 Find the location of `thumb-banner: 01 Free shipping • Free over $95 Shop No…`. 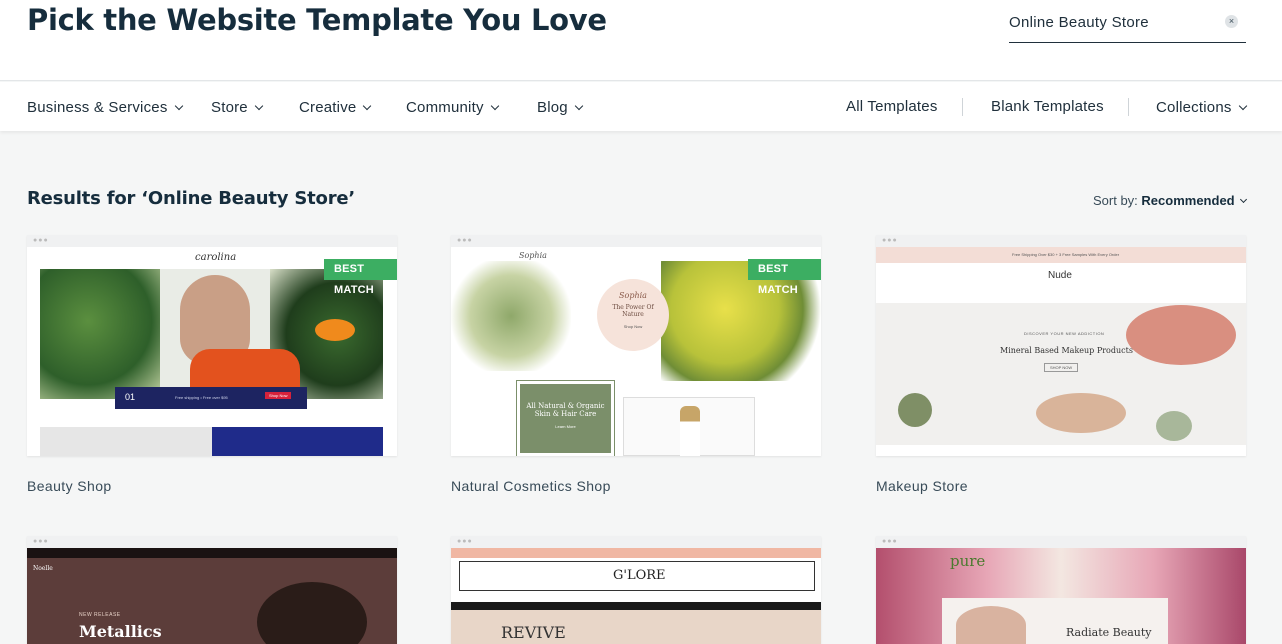

thumb-banner: 01 Free shipping • Free over $95 Shop No… is located at coordinates (211, 398).